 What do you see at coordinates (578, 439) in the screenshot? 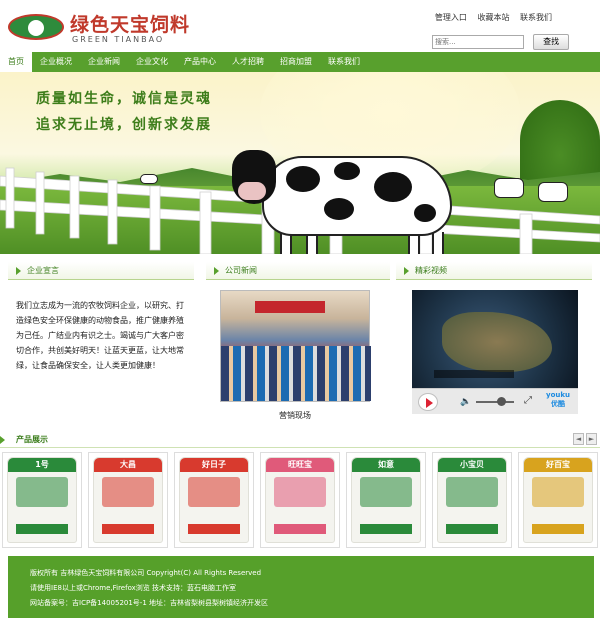
I see `products-prev-button: ◄` at bounding box center [578, 439].